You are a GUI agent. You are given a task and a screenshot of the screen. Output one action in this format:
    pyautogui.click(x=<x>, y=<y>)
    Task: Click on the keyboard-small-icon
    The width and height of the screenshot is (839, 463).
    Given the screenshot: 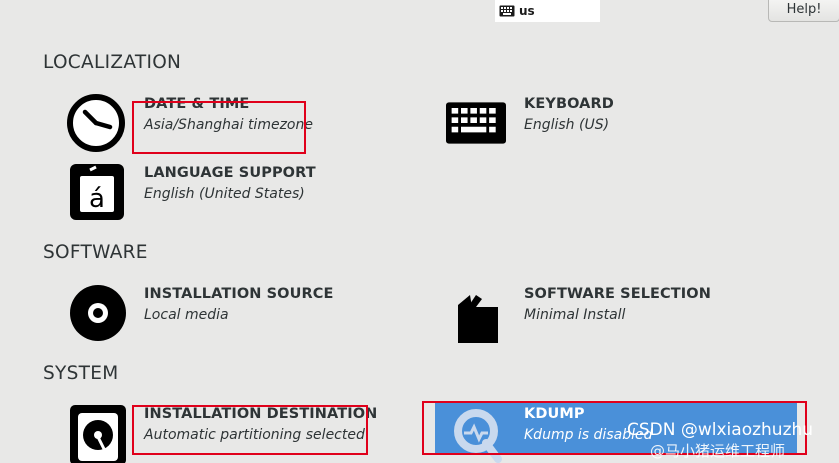 What is the action you would take?
    pyautogui.click(x=507, y=11)
    